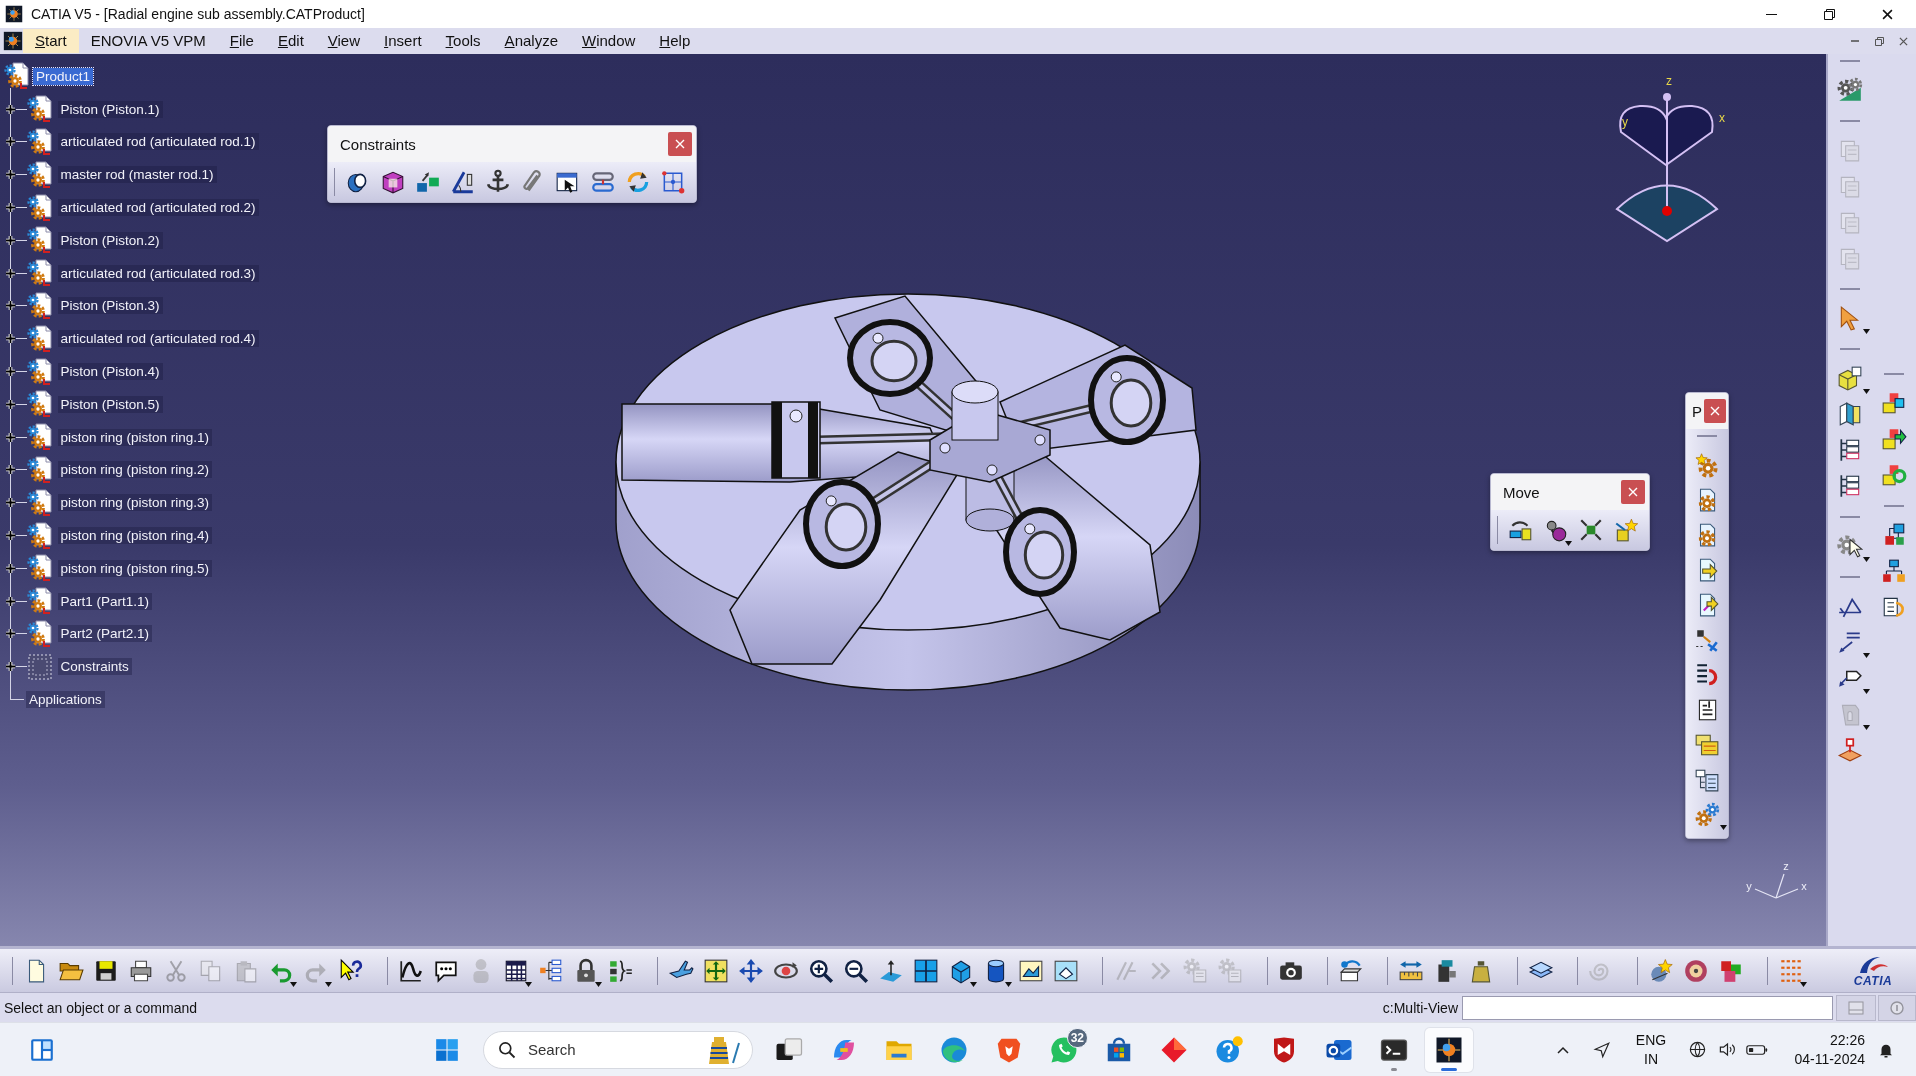 This screenshot has height=1076, width=1916. What do you see at coordinates (1420, 1007) in the screenshot?
I see `command-label: c:Multi-View` at bounding box center [1420, 1007].